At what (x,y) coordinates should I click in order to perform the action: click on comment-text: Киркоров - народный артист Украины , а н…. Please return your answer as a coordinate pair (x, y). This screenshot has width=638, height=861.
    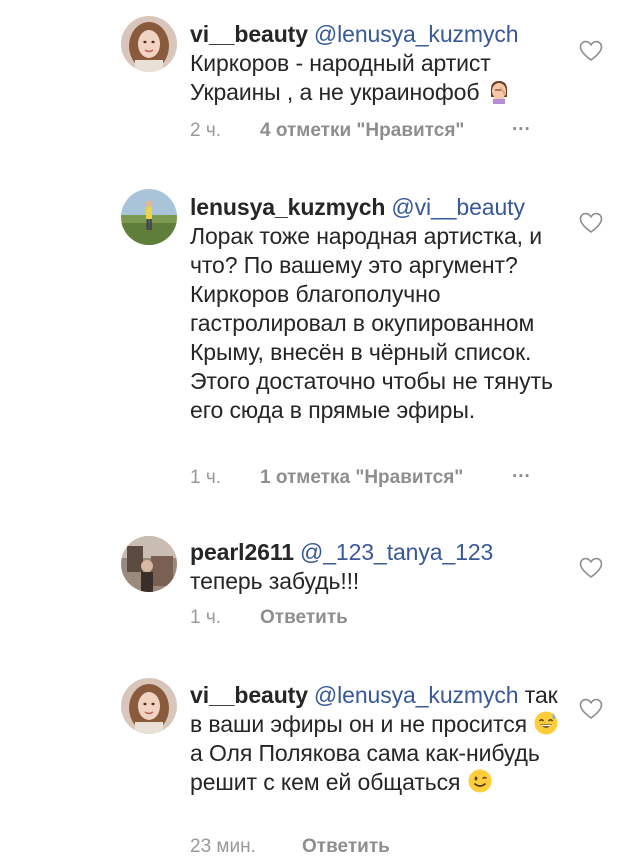
    Looking at the image, I should click on (340, 77).